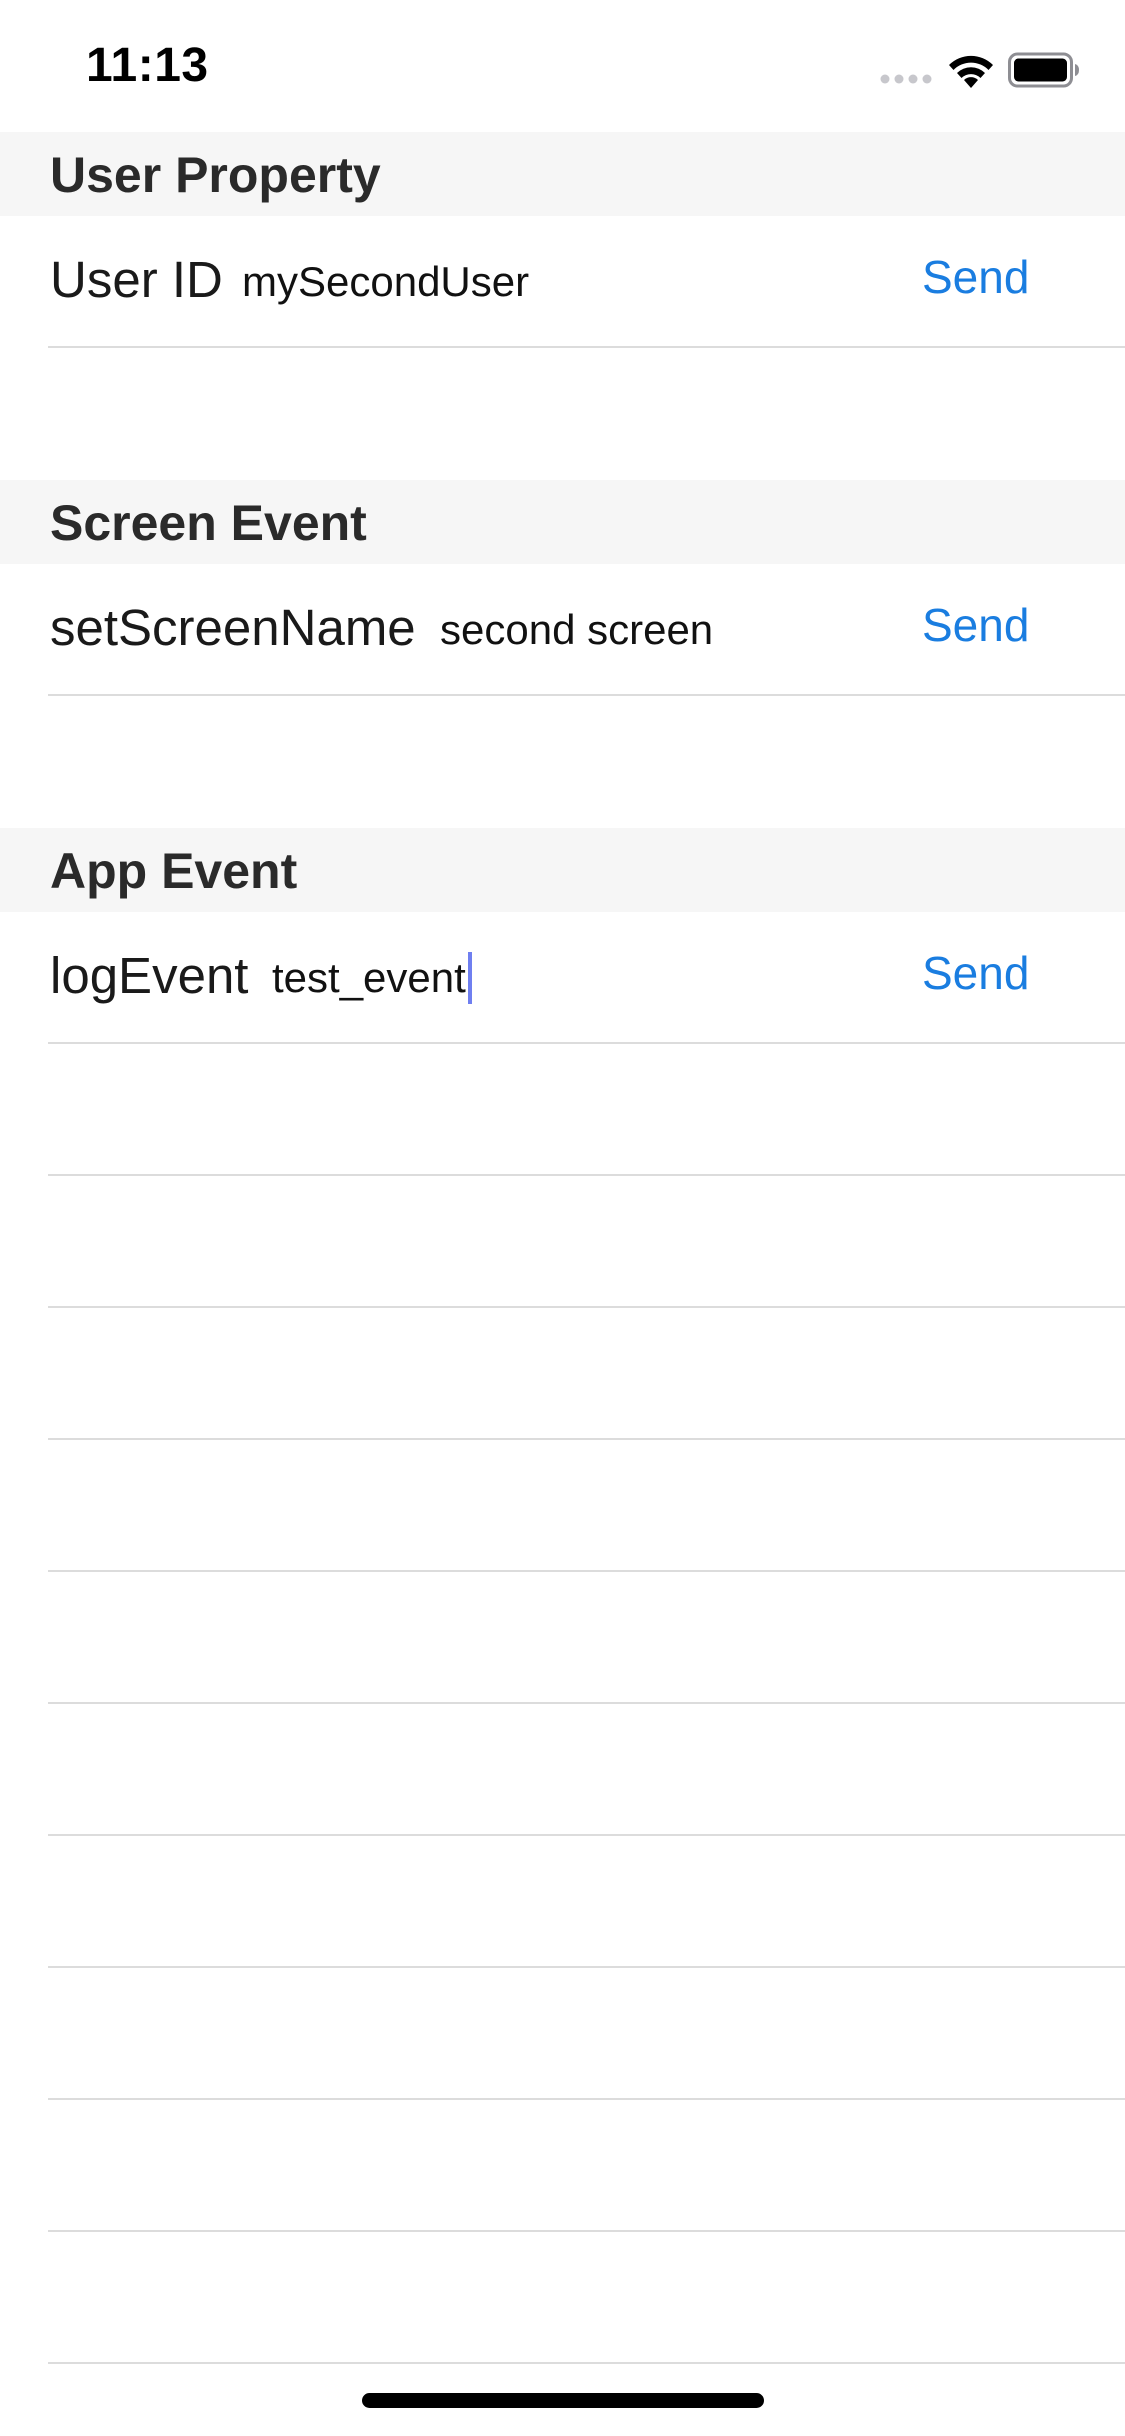 The image size is (1125, 2436). Describe the element at coordinates (215, 175) in the screenshot. I see `section-title: User Property` at that location.